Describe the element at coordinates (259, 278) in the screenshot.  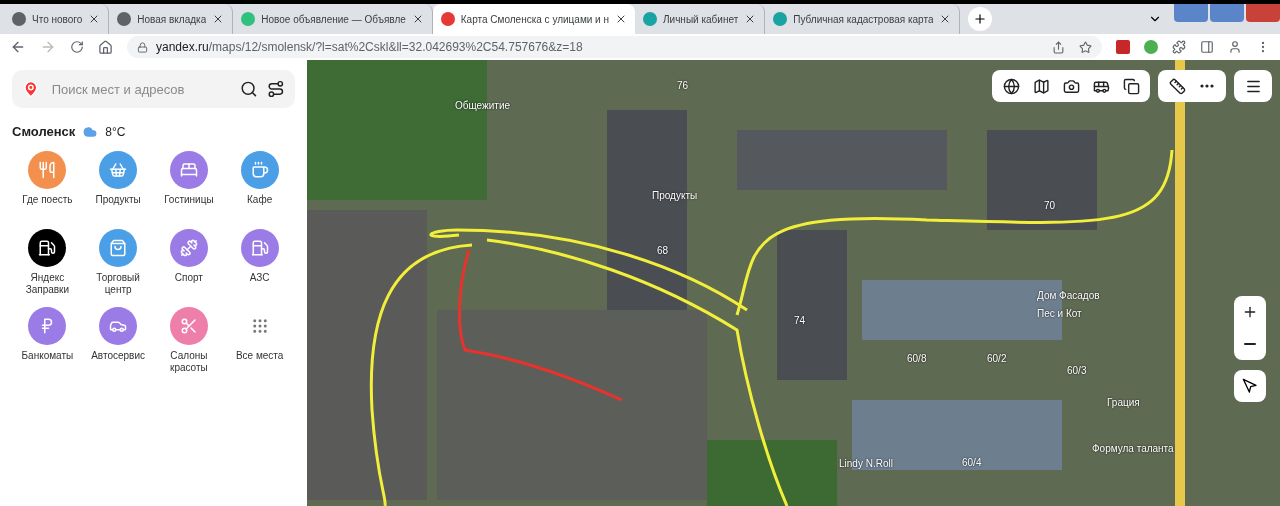
I see `category-label: АЗС` at that location.